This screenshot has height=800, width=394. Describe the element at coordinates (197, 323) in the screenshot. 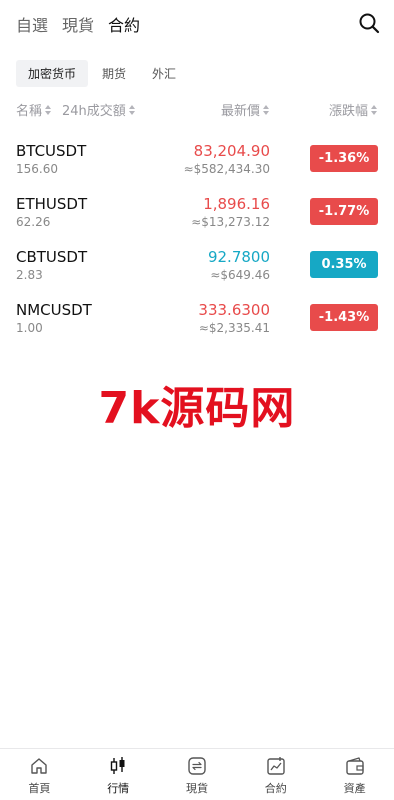

I see `market-row: NMCUSDT 1.00 333.6300 ≈$2,335.41 -1.43%` at that location.